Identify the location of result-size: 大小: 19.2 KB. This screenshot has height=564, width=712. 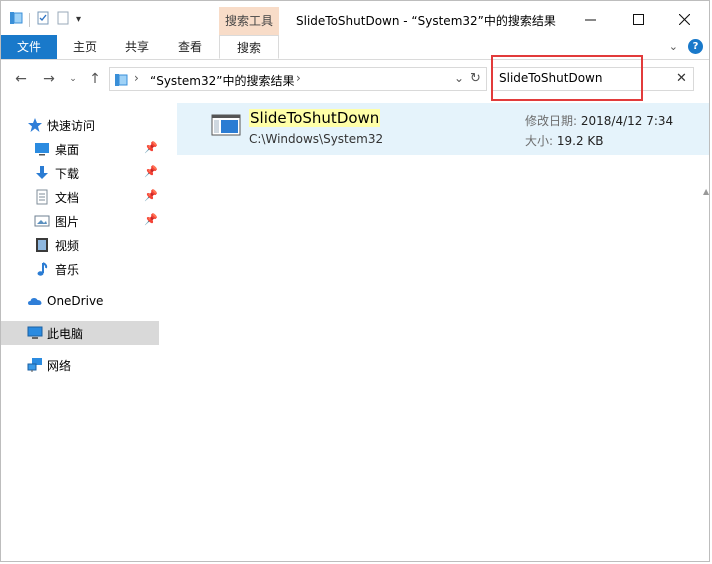
(564, 140).